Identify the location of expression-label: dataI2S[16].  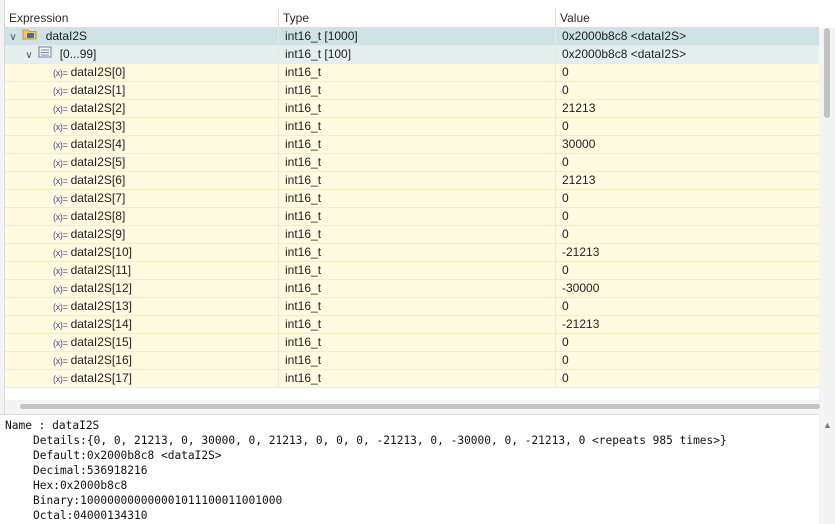
(101, 360).